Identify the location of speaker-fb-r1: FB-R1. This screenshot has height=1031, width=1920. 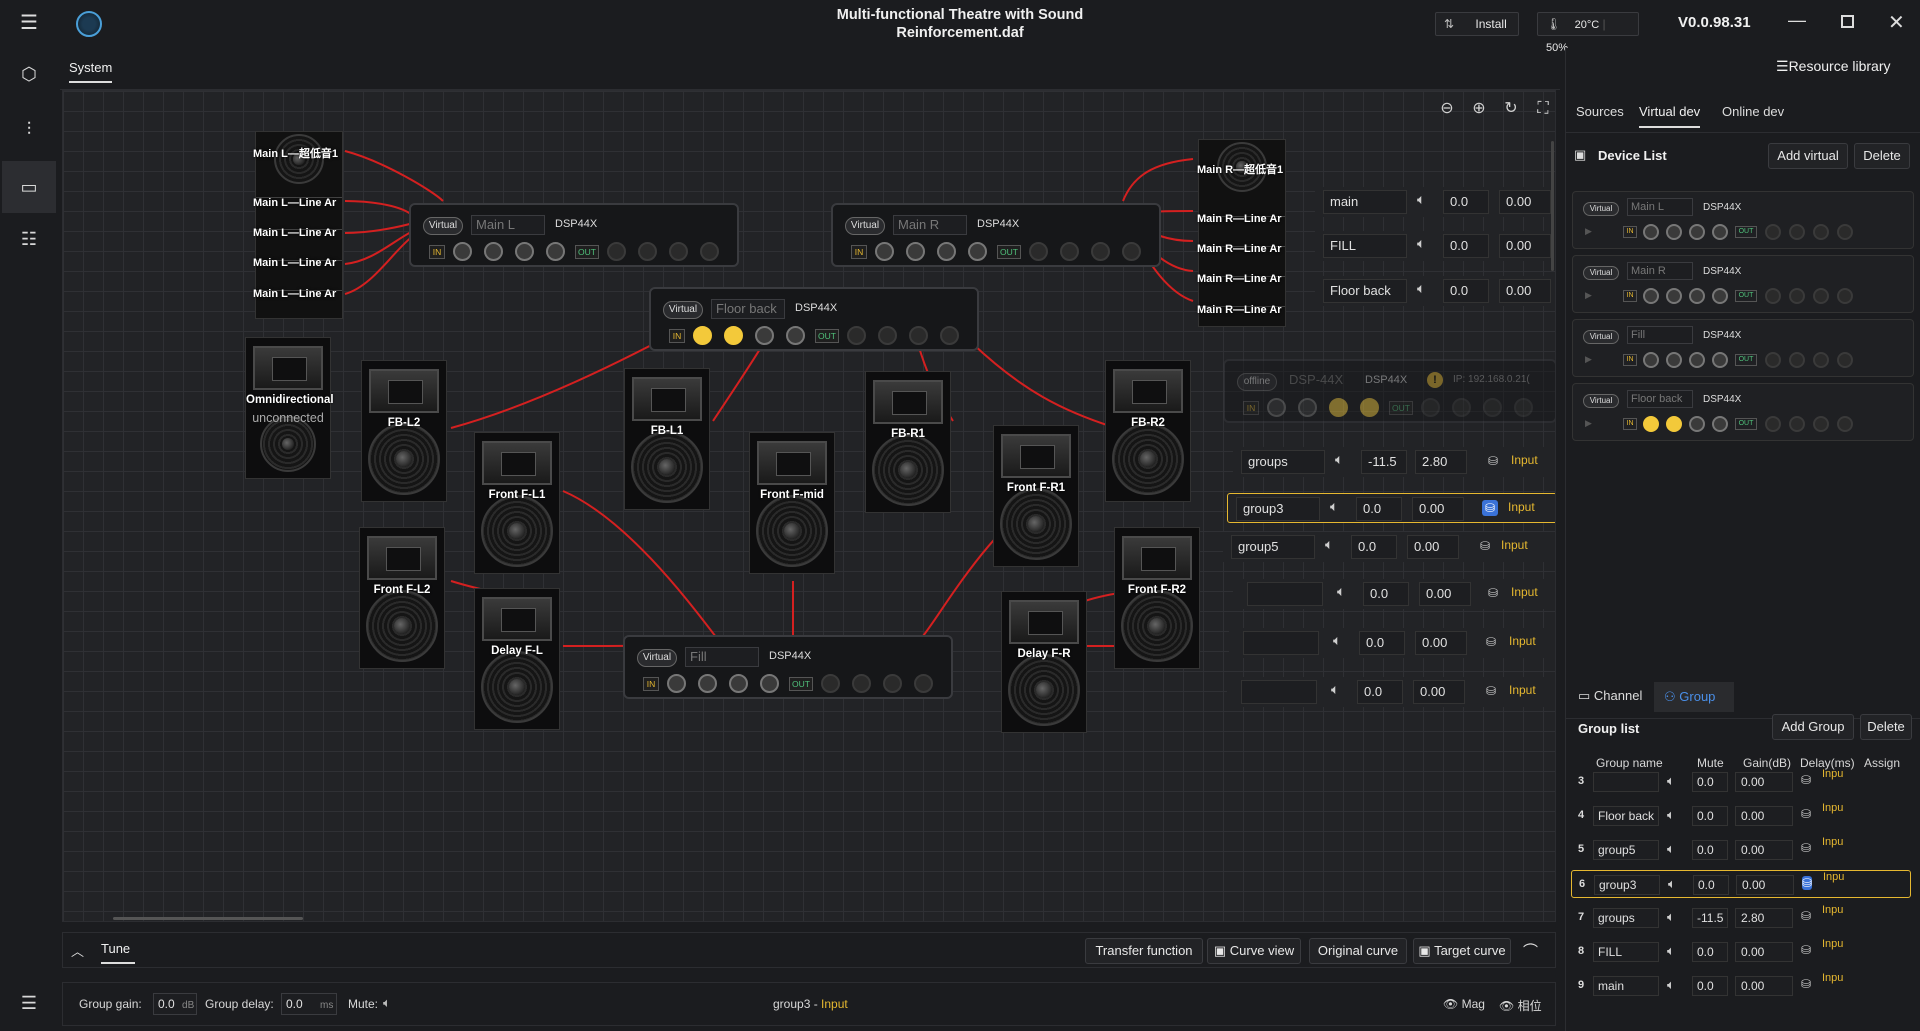
(908, 442).